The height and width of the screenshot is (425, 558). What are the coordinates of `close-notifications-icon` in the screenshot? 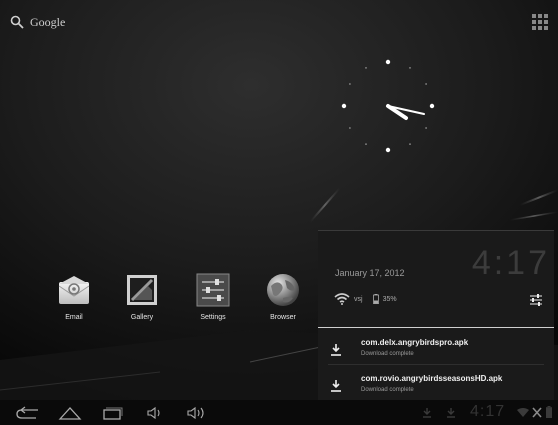 It's located at (537, 412).